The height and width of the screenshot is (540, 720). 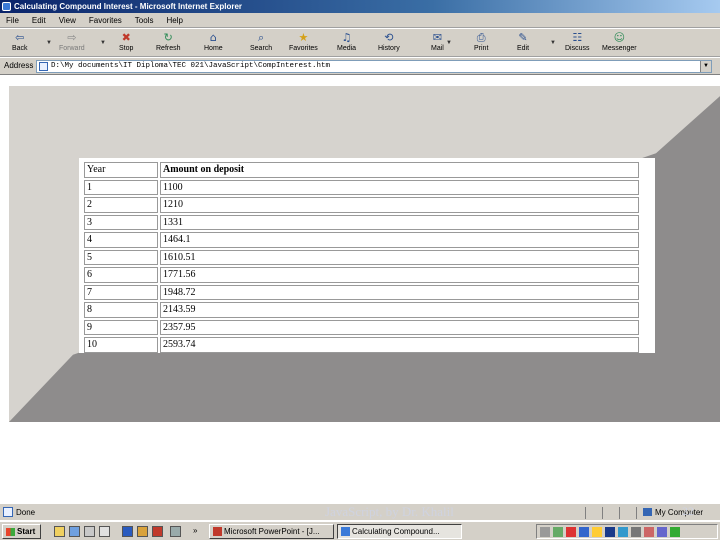 I want to click on table-row: 8 2143.59, so click(x=361, y=310).